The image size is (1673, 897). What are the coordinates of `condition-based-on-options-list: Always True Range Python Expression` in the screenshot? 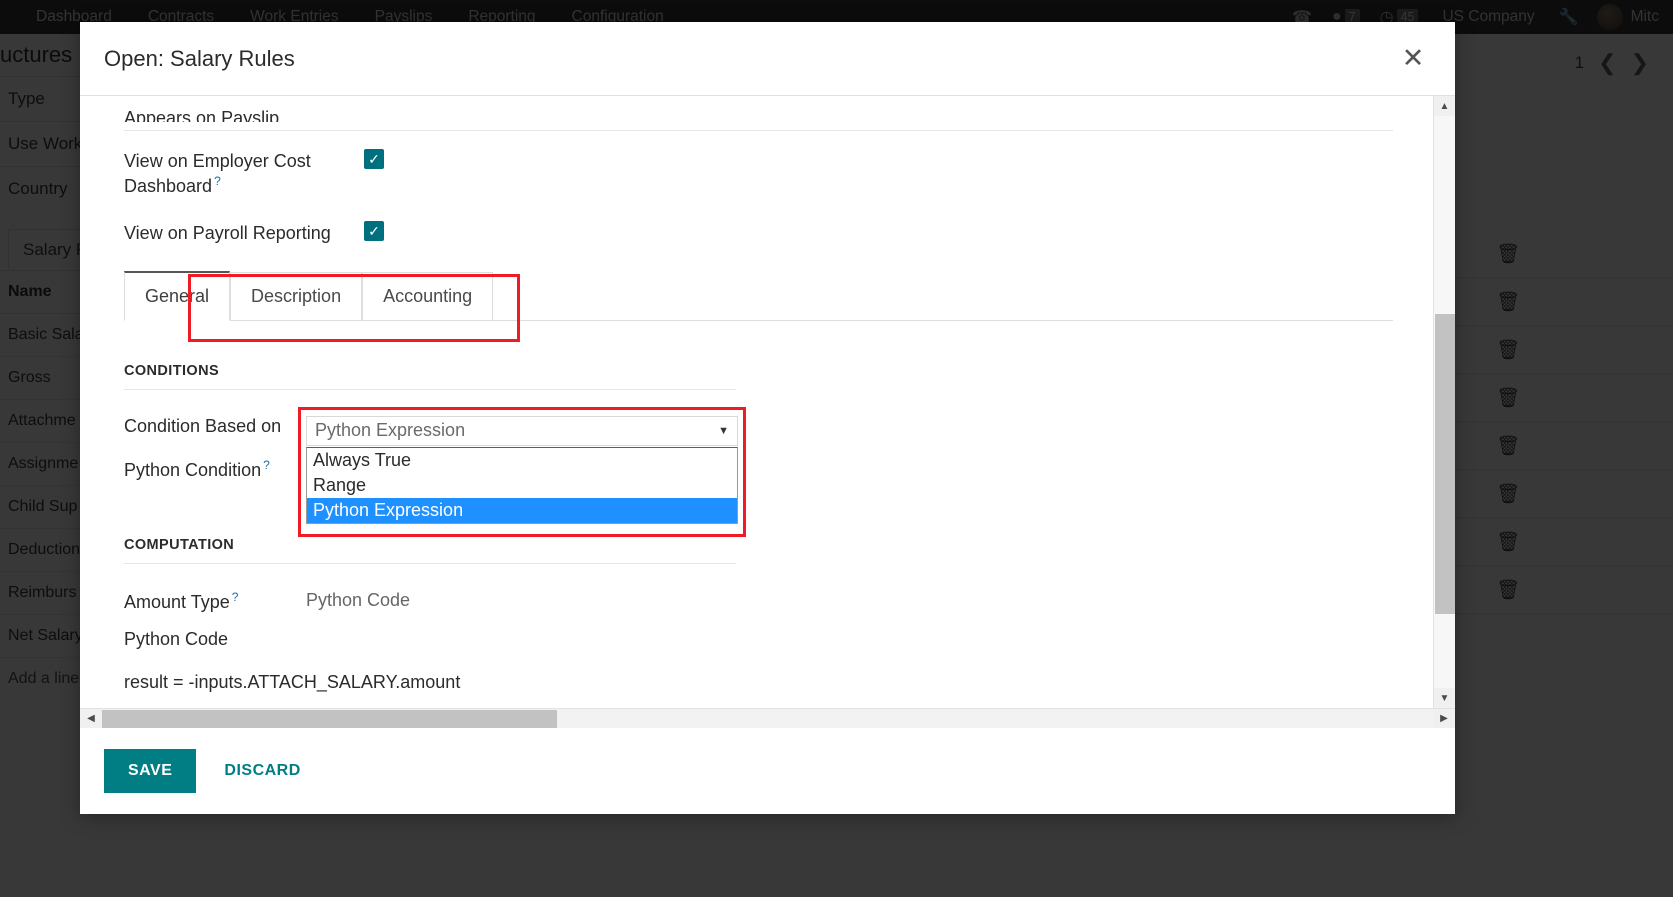 It's located at (522, 485).